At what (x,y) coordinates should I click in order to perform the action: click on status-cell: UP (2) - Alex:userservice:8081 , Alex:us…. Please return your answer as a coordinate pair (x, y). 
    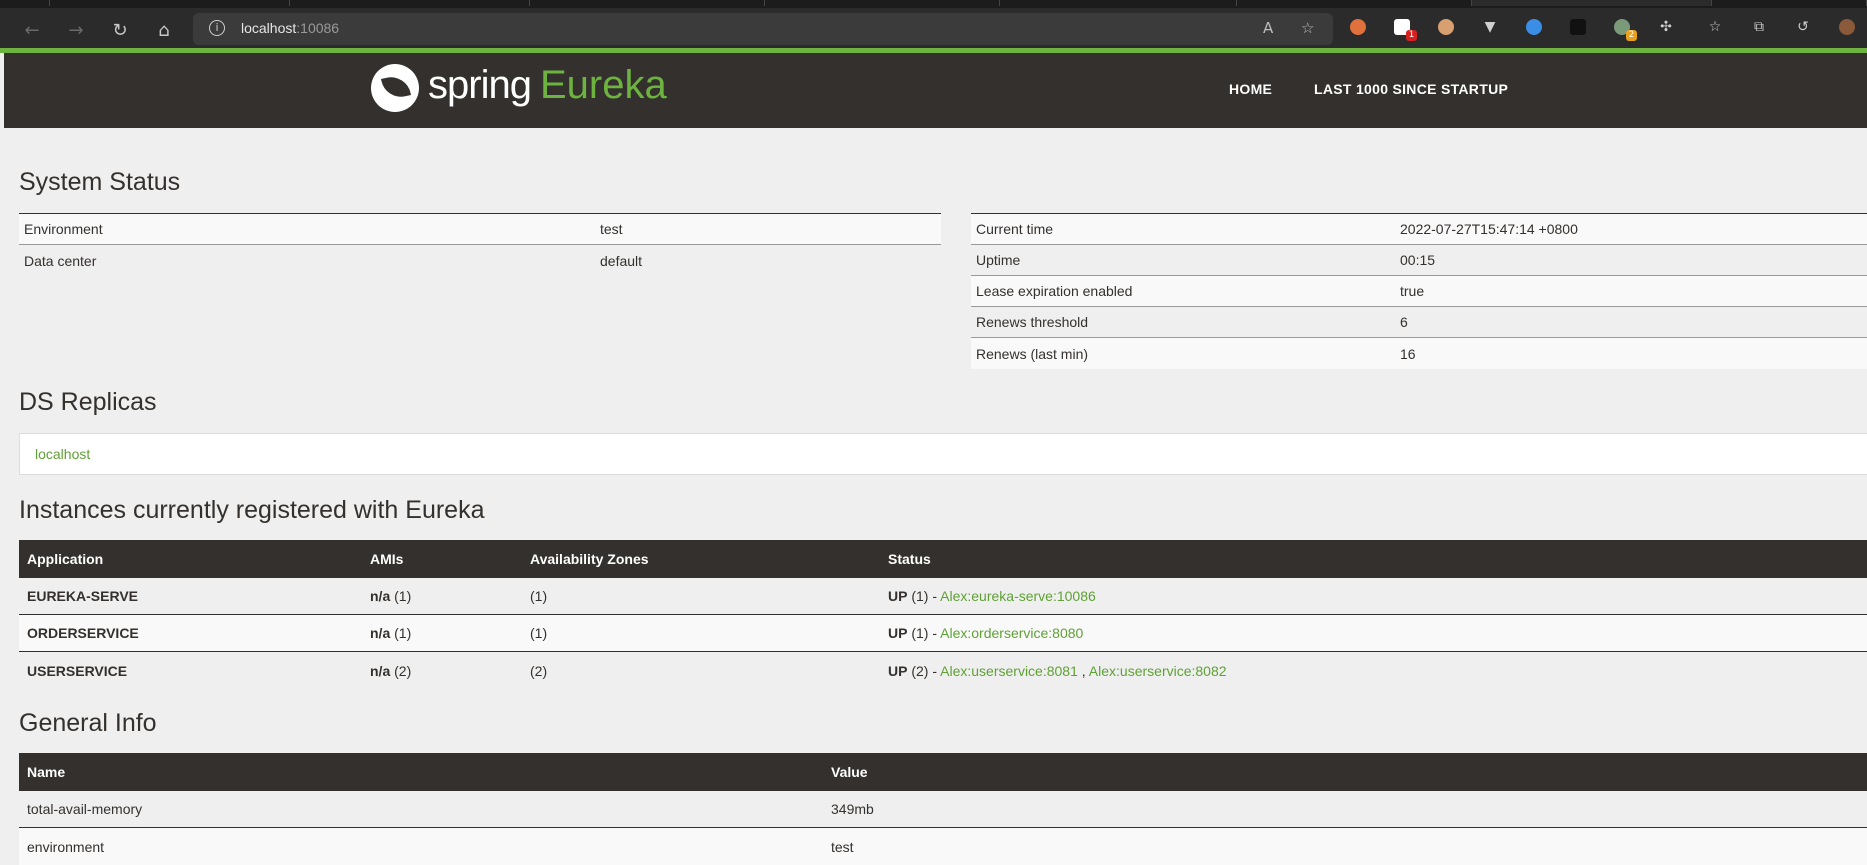
    Looking at the image, I should click on (1057, 670).